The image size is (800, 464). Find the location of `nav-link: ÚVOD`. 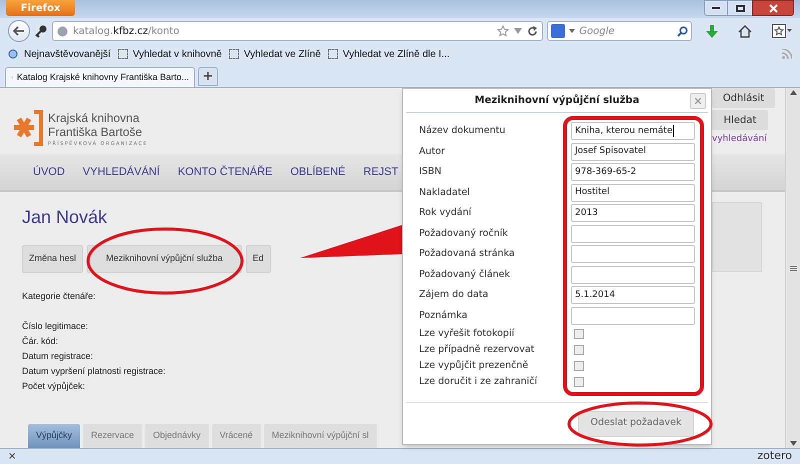

nav-link: ÚVOD is located at coordinates (49, 172).